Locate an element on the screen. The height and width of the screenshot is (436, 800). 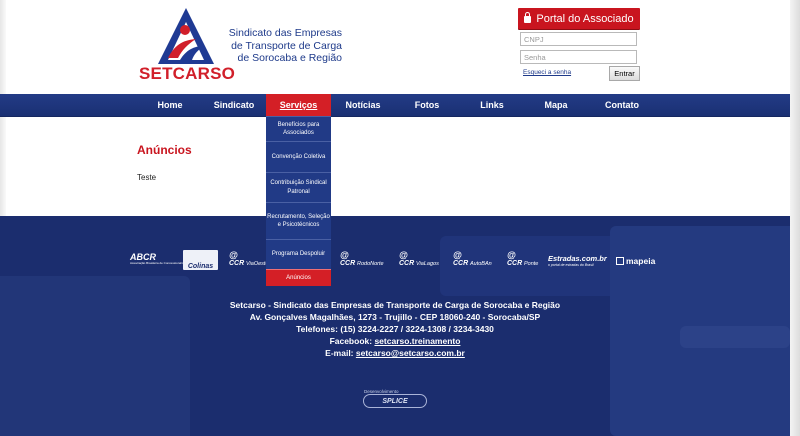
nav-item-mapa: Mapa is located at coordinates (556, 105).